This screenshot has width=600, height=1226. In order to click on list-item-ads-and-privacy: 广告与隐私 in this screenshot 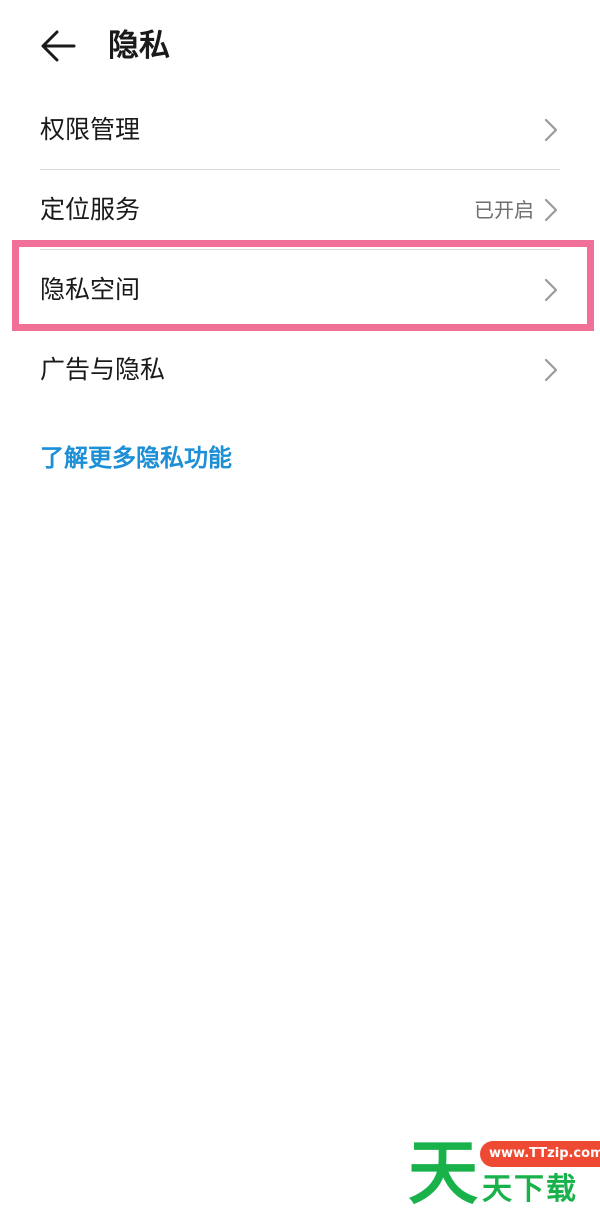, I will do `click(300, 370)`.